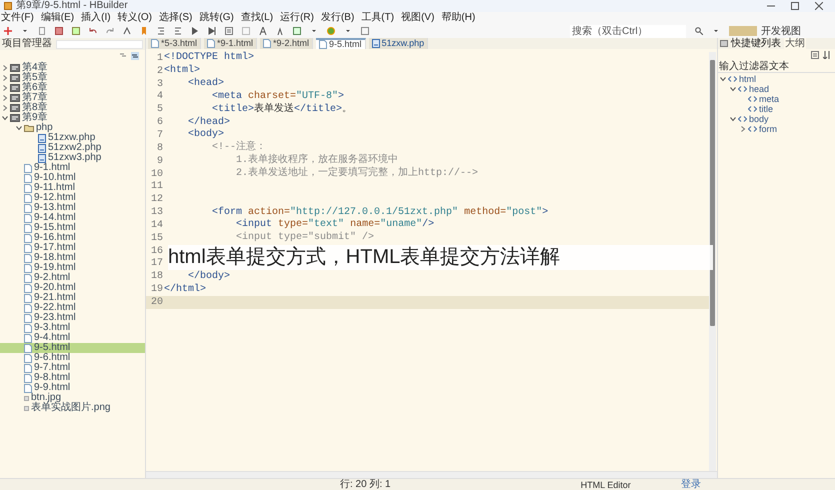 Image resolution: width=835 pixels, height=490 pixels. Describe the element at coordinates (417, 18) in the screenshot. I see `menu-item: 视图(V)` at that location.